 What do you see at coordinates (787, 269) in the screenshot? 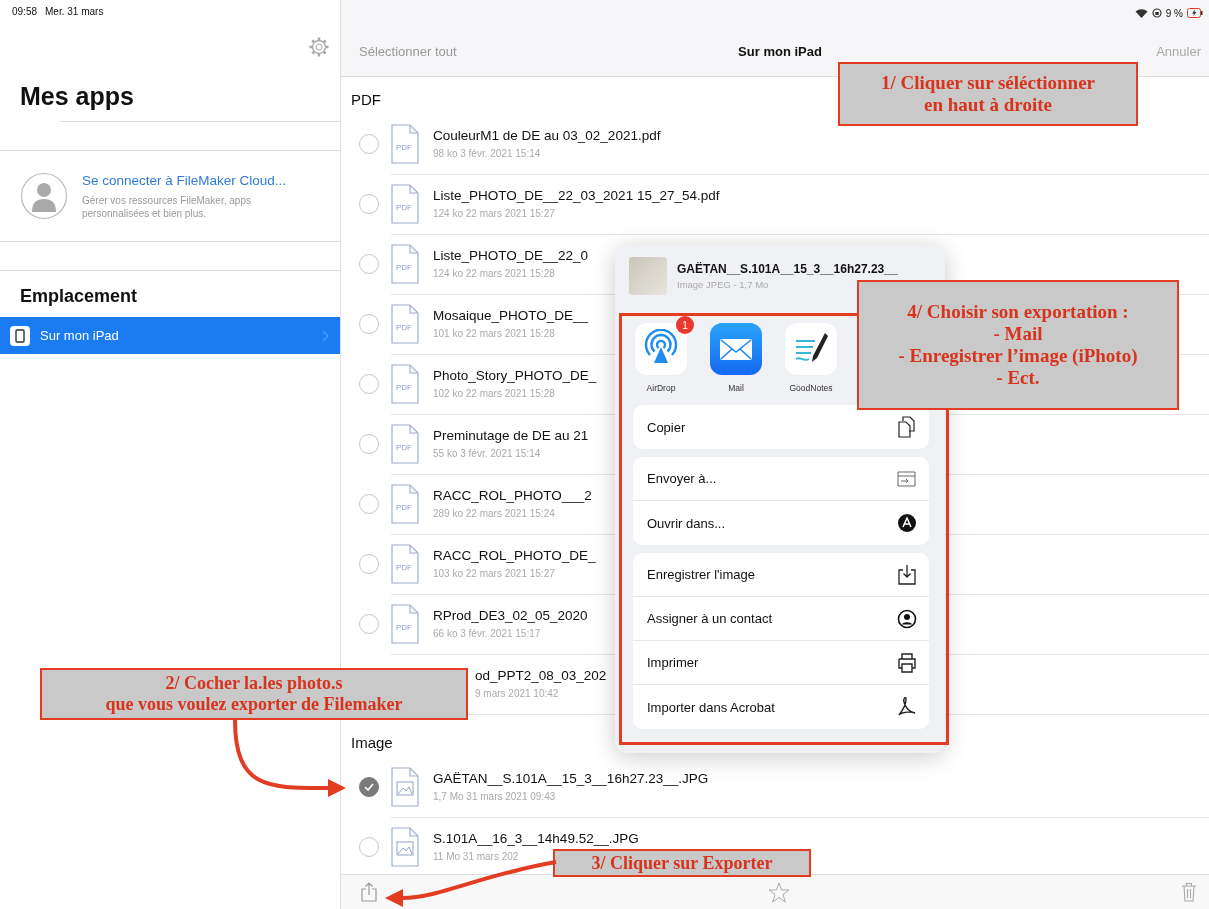
I see `shared-file-name: GAËTAN__S.101A__15_3__16h27.23__` at bounding box center [787, 269].